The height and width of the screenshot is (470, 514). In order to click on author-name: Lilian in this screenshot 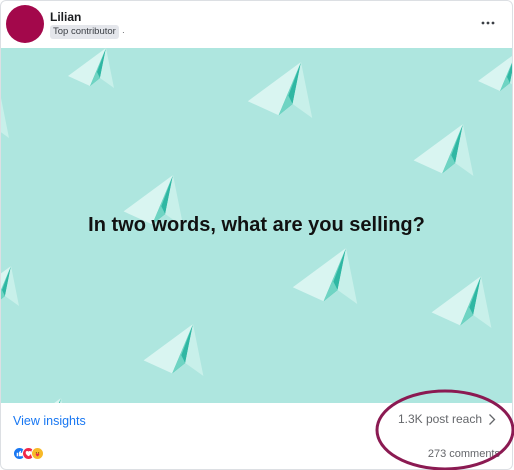, I will do `click(65, 17)`.